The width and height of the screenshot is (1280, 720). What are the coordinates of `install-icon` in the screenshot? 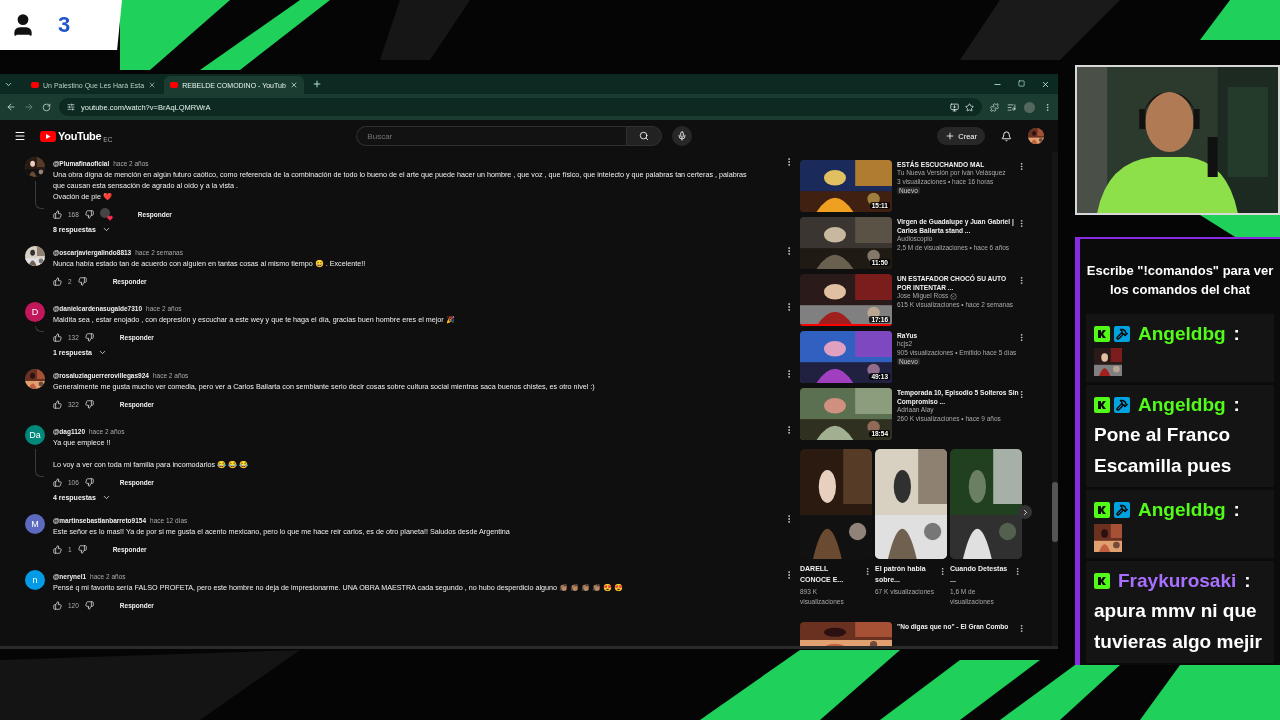 It's located at (954, 107).